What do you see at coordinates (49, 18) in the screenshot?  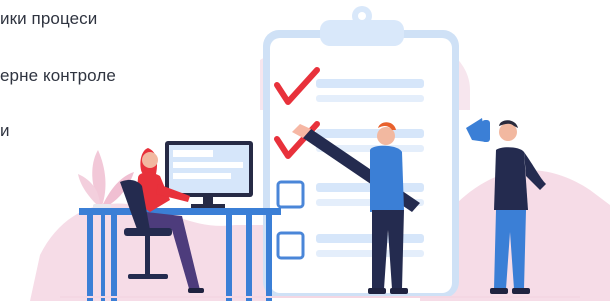 I see `text-line-1: ики процеси` at bounding box center [49, 18].